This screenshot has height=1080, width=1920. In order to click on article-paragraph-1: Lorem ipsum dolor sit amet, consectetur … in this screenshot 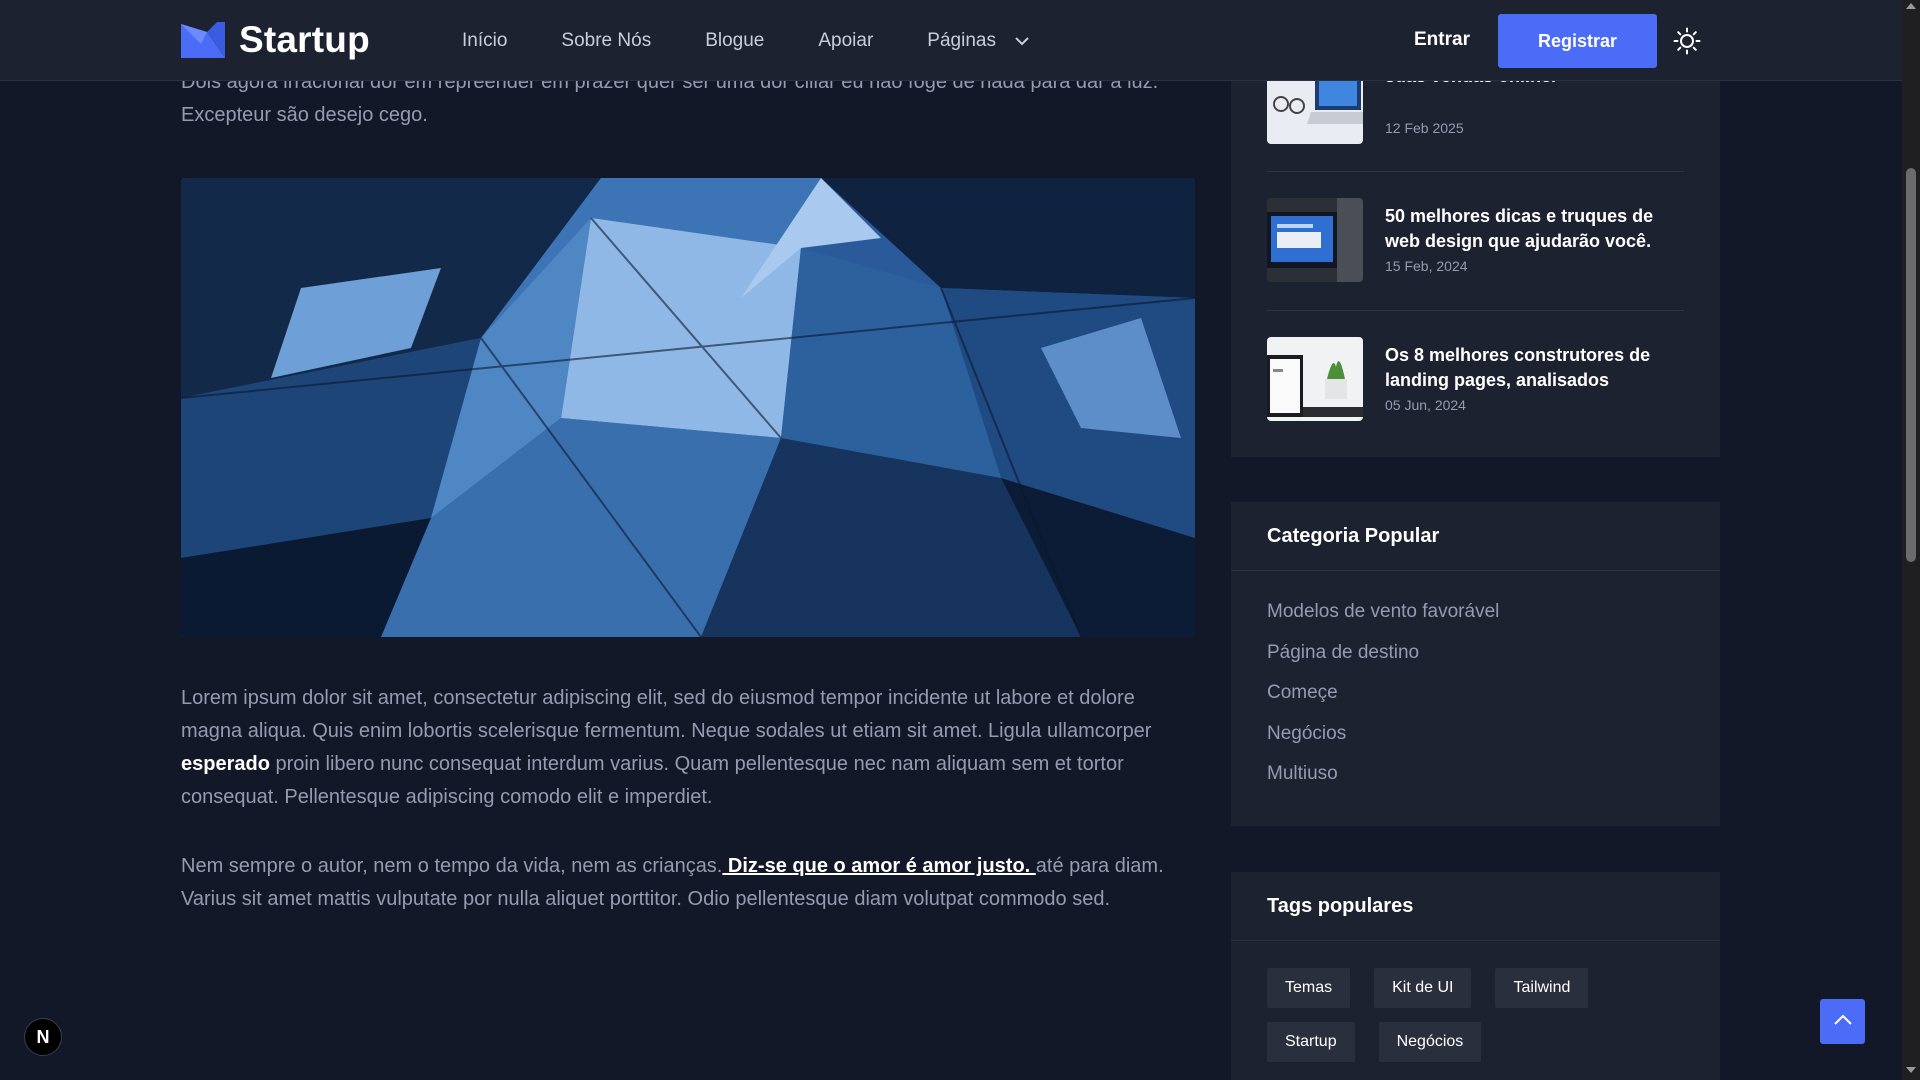, I will do `click(688, 748)`.